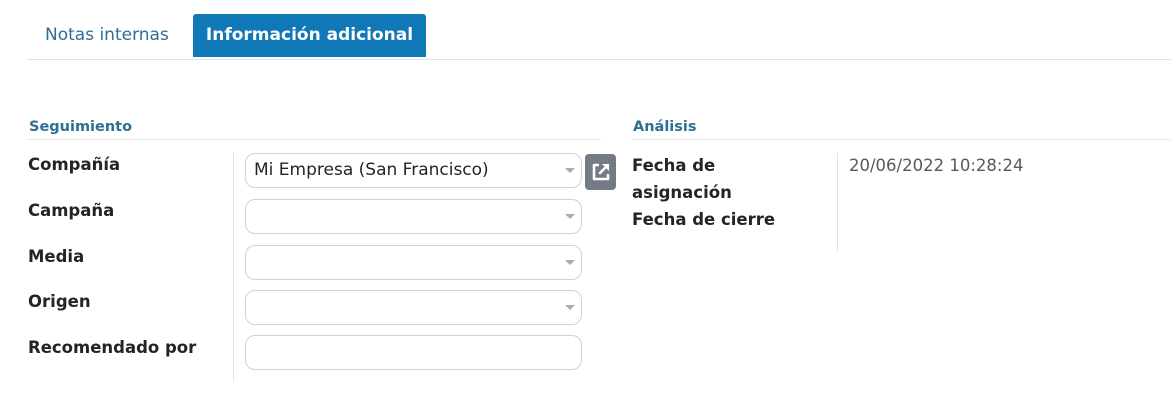  Describe the element at coordinates (837, 202) in the screenshot. I see `analysis-column-divider` at that location.